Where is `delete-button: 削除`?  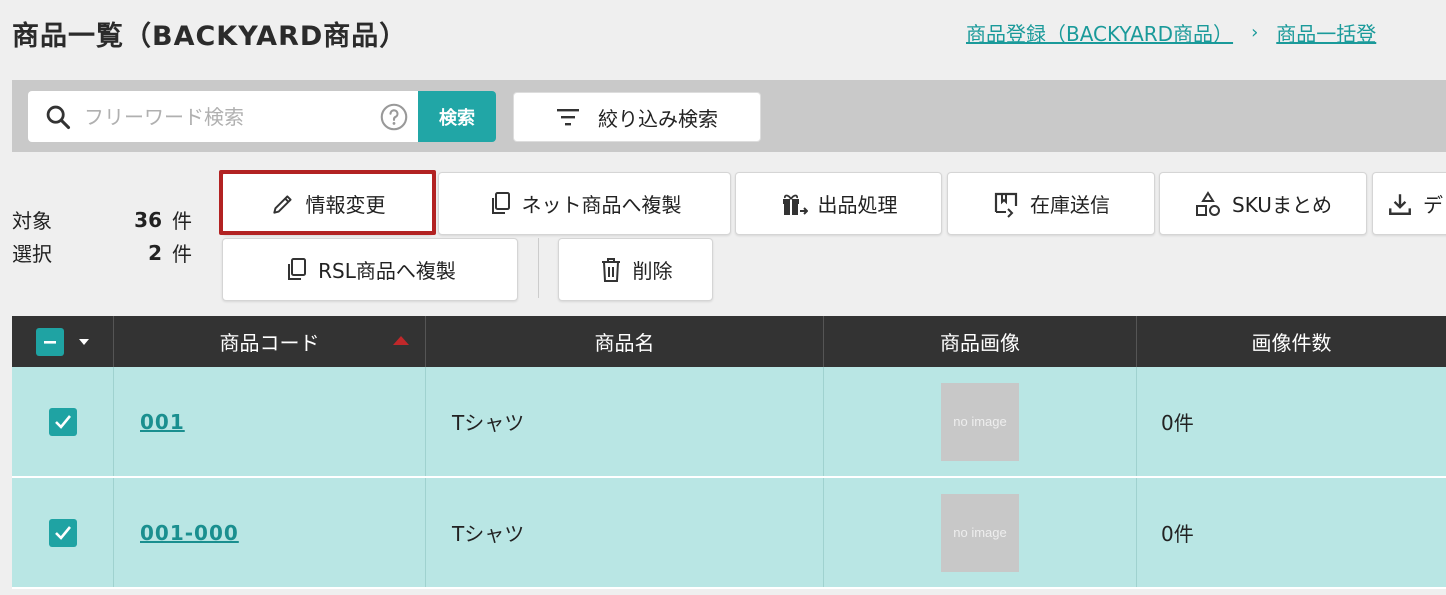 delete-button: 削除 is located at coordinates (635, 269).